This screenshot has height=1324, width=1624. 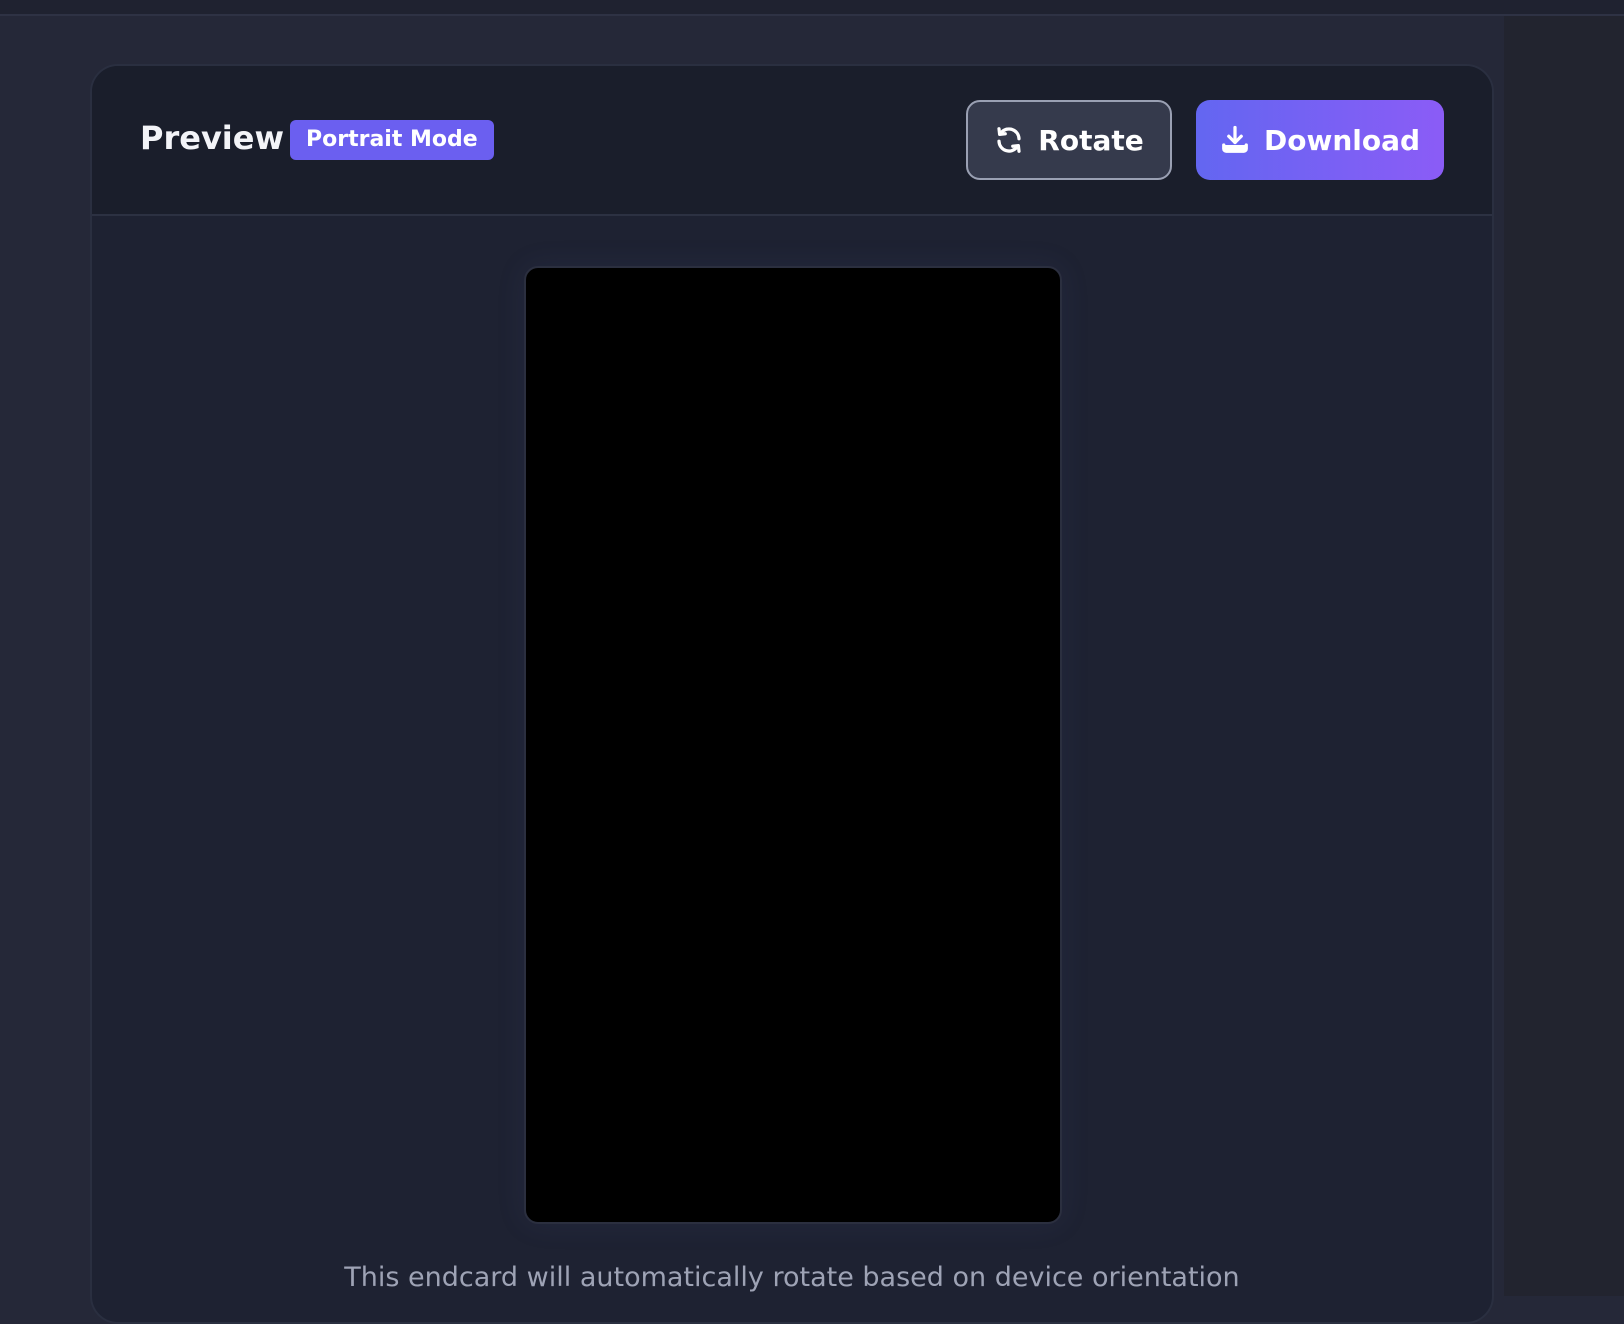 I want to click on download-button: Download, so click(x=1320, y=140).